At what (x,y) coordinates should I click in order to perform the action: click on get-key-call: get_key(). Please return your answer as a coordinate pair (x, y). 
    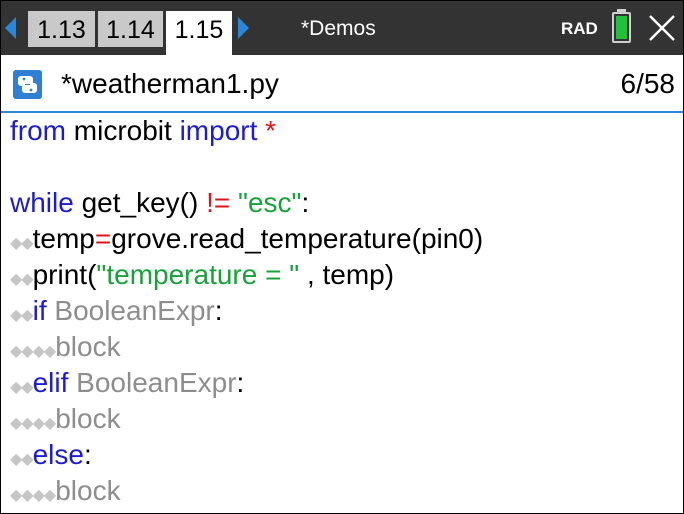
    Looking at the image, I should click on (140, 202).